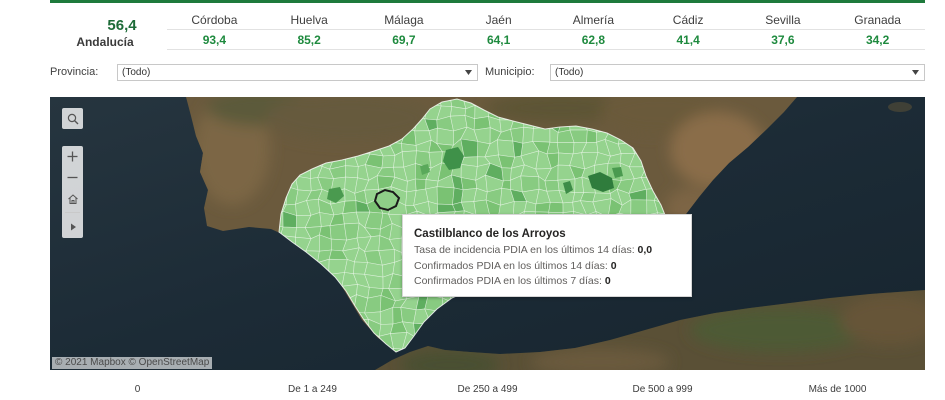 The image size is (945, 400). What do you see at coordinates (511, 265) in the screenshot?
I see `tooltip-row-label: Confirmados PDIA en los últimos 14 días:` at bounding box center [511, 265].